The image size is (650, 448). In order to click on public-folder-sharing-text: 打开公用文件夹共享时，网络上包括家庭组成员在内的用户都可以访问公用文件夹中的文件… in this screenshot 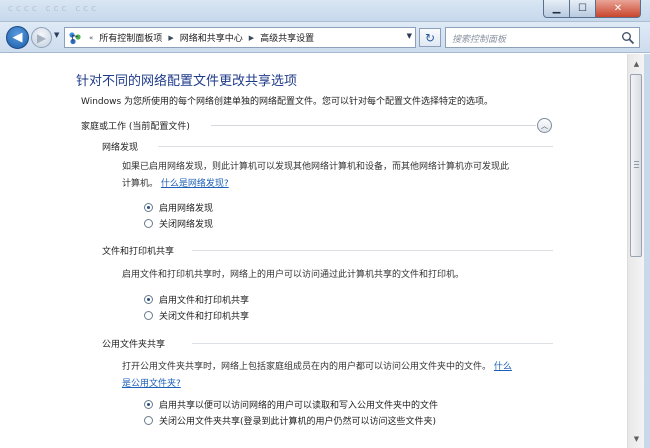, I will do `click(307, 367)`.